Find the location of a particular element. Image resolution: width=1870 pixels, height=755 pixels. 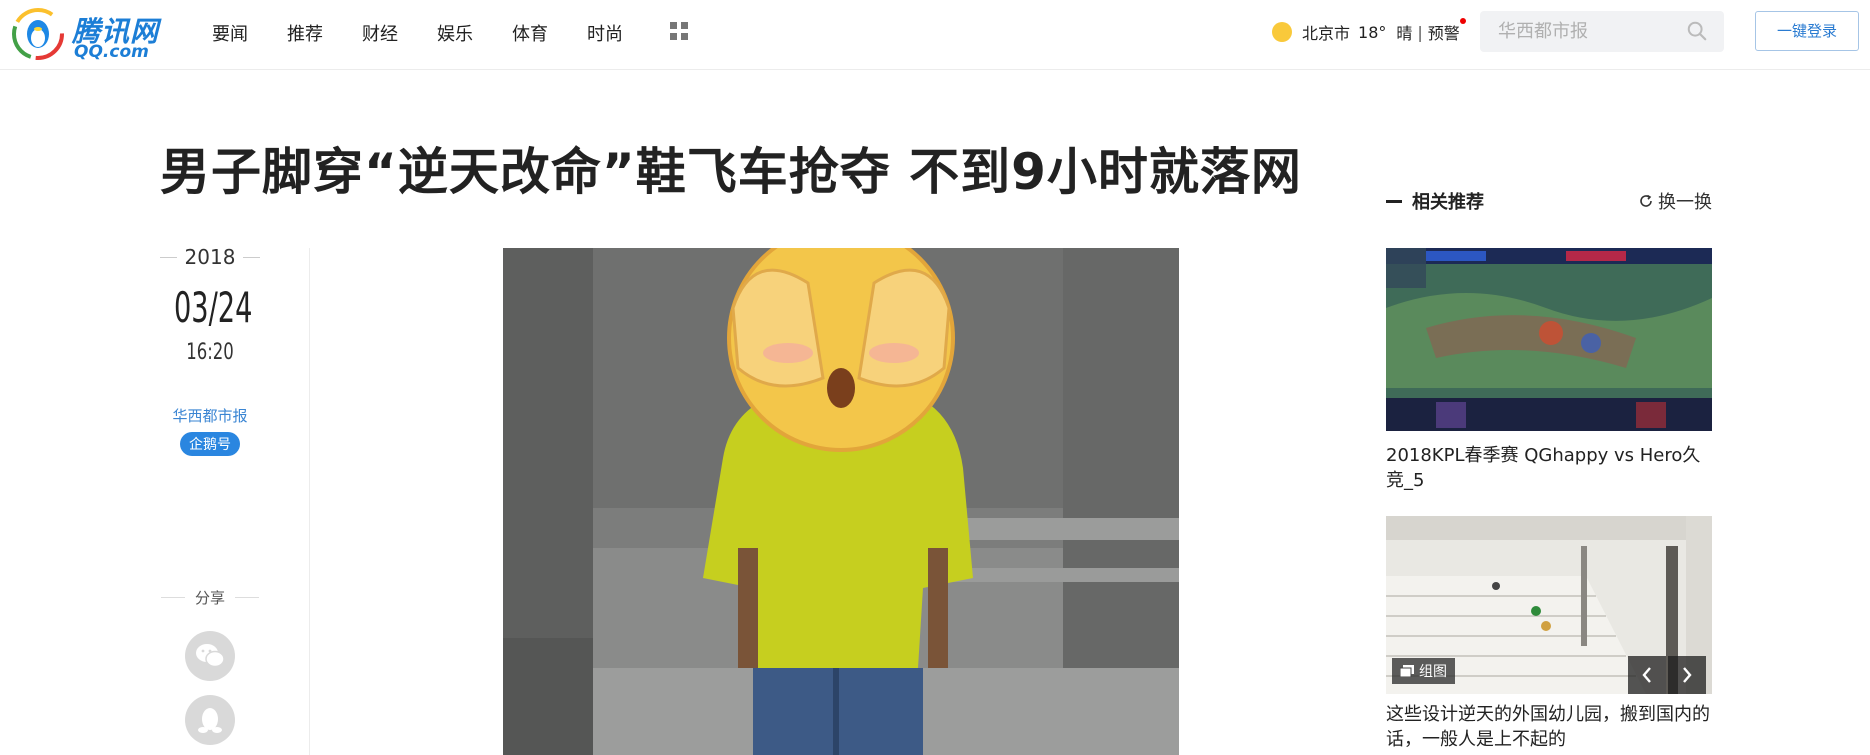

share-qq-button is located at coordinates (210, 720).